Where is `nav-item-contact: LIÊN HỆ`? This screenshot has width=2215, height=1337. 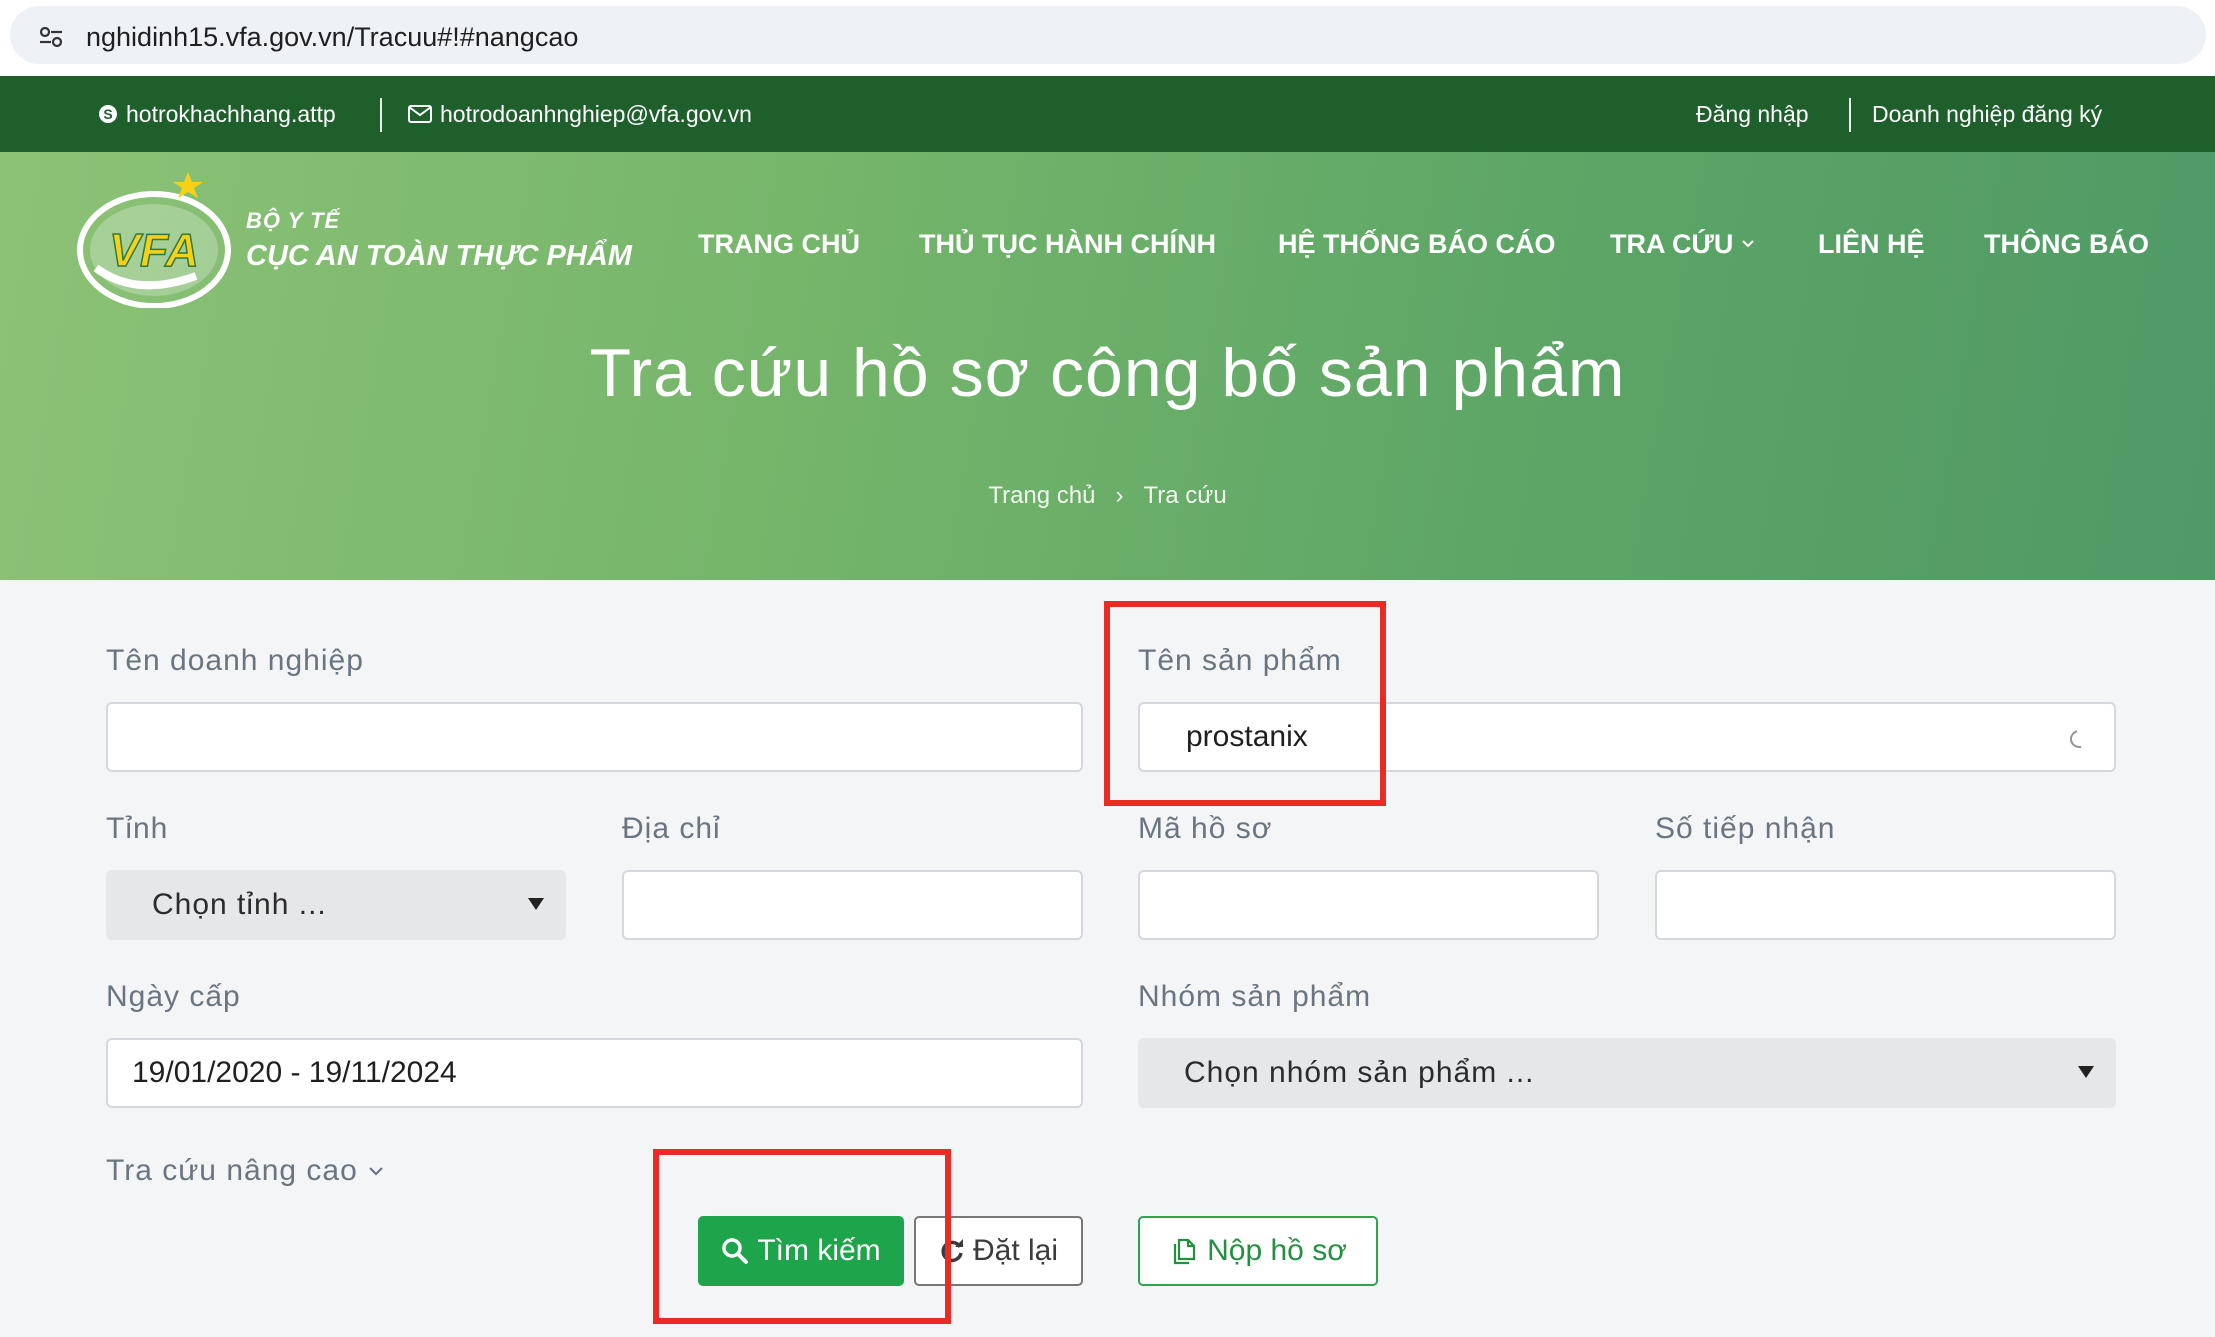 nav-item-contact: LIÊN HỆ is located at coordinates (1871, 244).